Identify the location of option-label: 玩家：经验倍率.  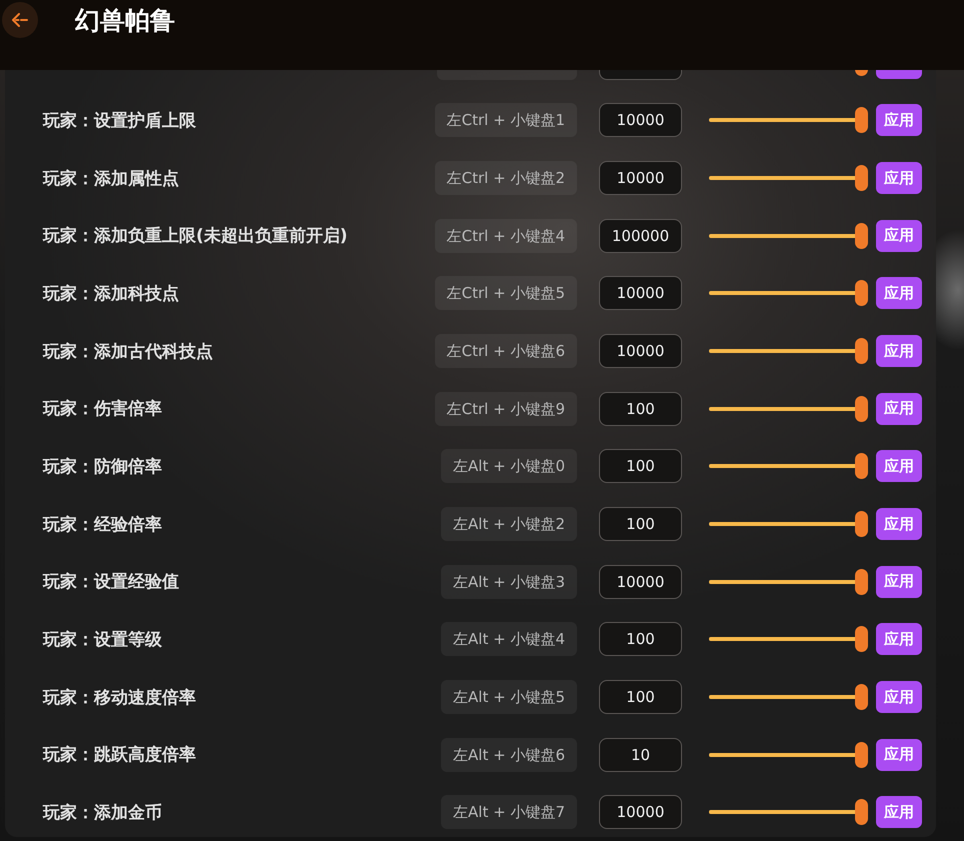
(102, 525).